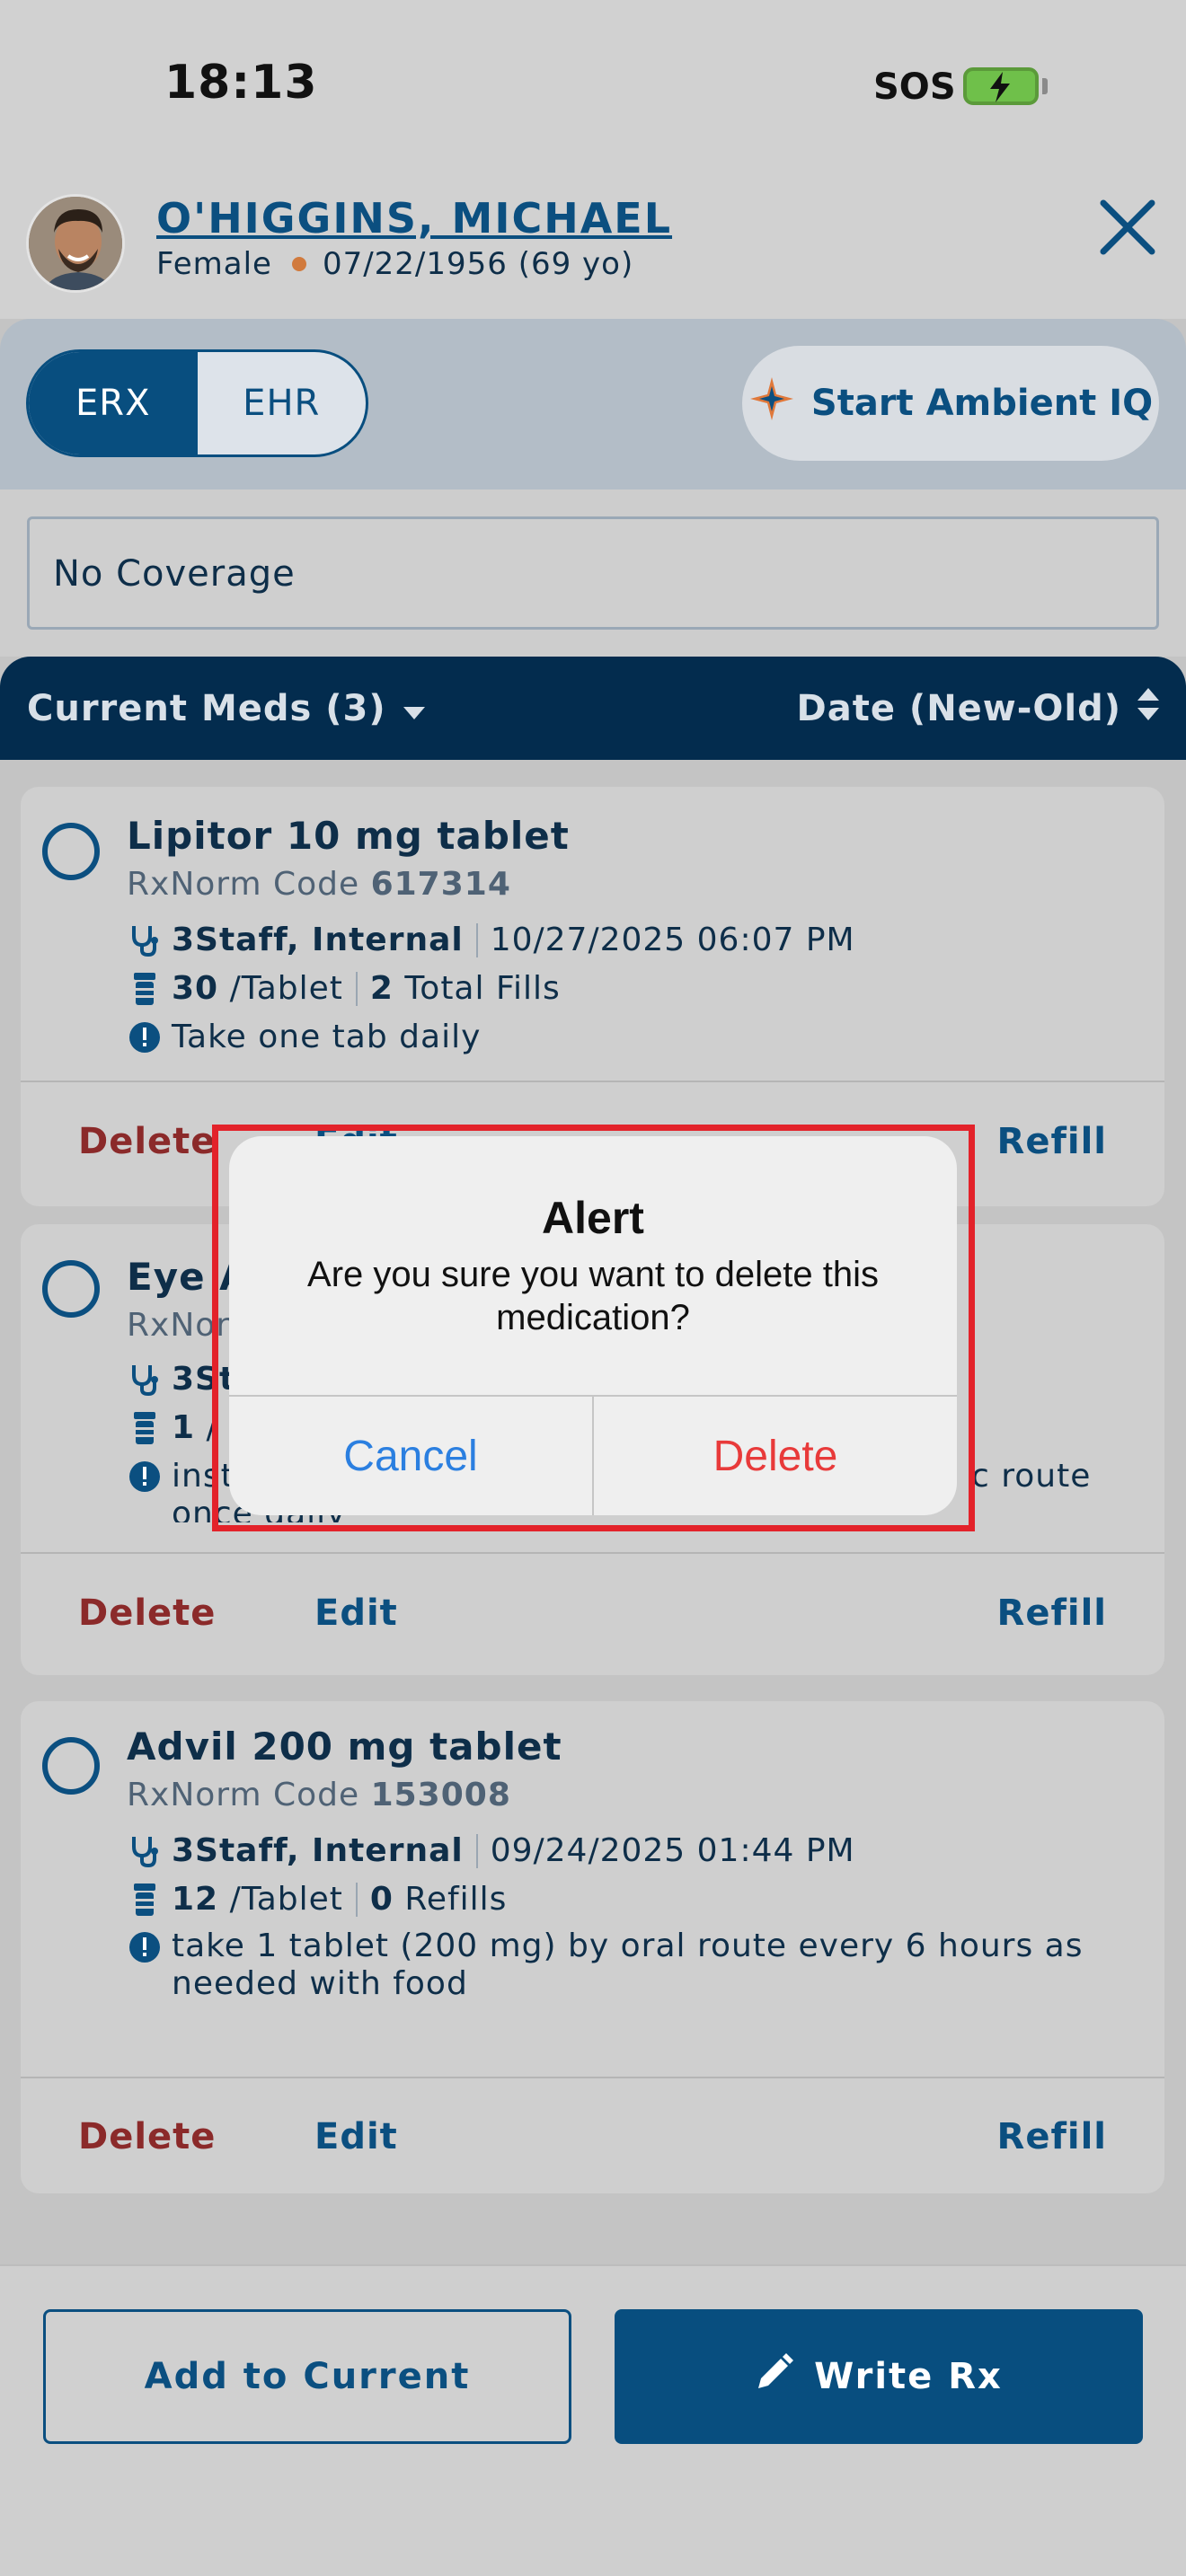 The height and width of the screenshot is (2576, 1186). I want to click on start-ambient-iq-button: Start Ambient IQ, so click(950, 403).